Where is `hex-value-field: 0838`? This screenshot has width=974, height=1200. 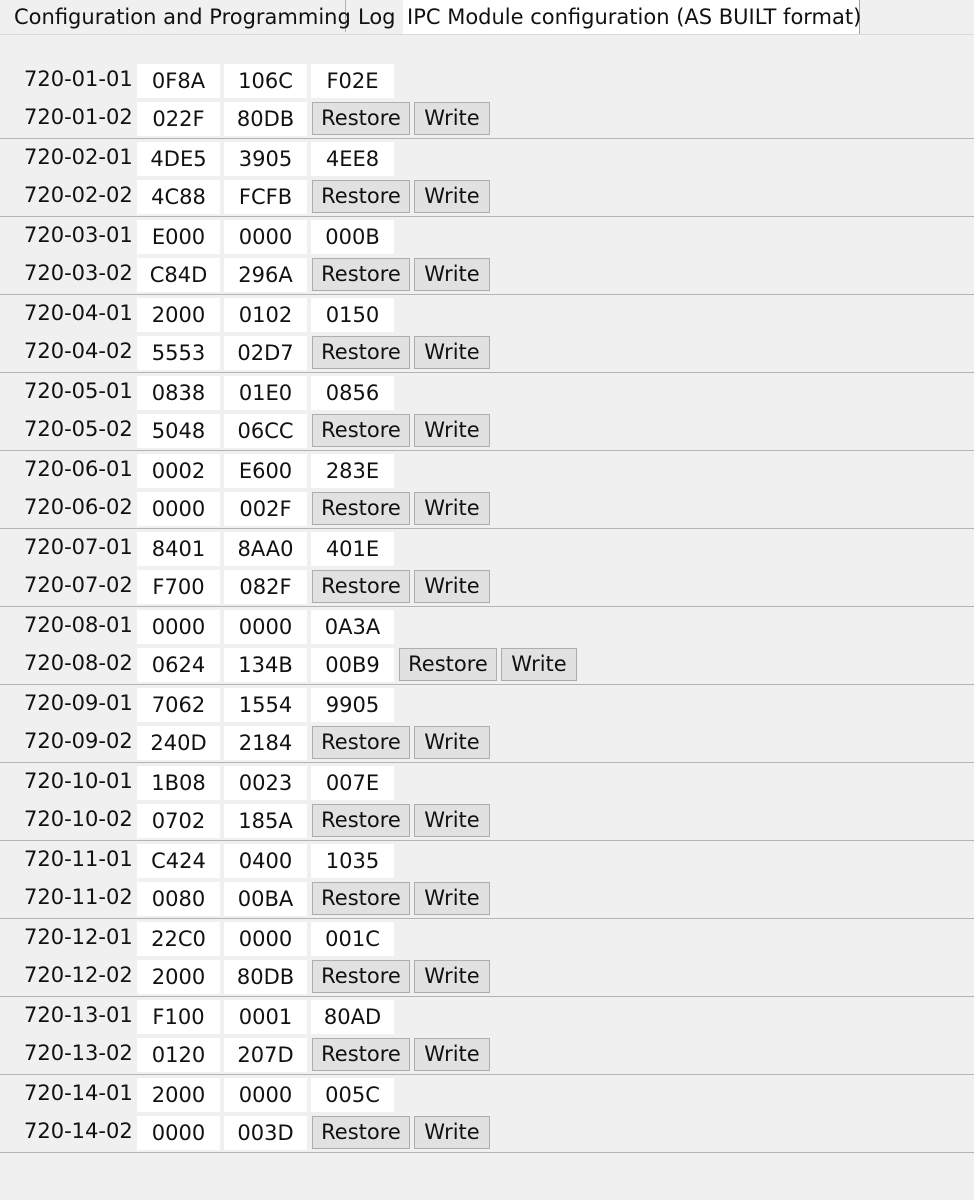 hex-value-field: 0838 is located at coordinates (178, 393).